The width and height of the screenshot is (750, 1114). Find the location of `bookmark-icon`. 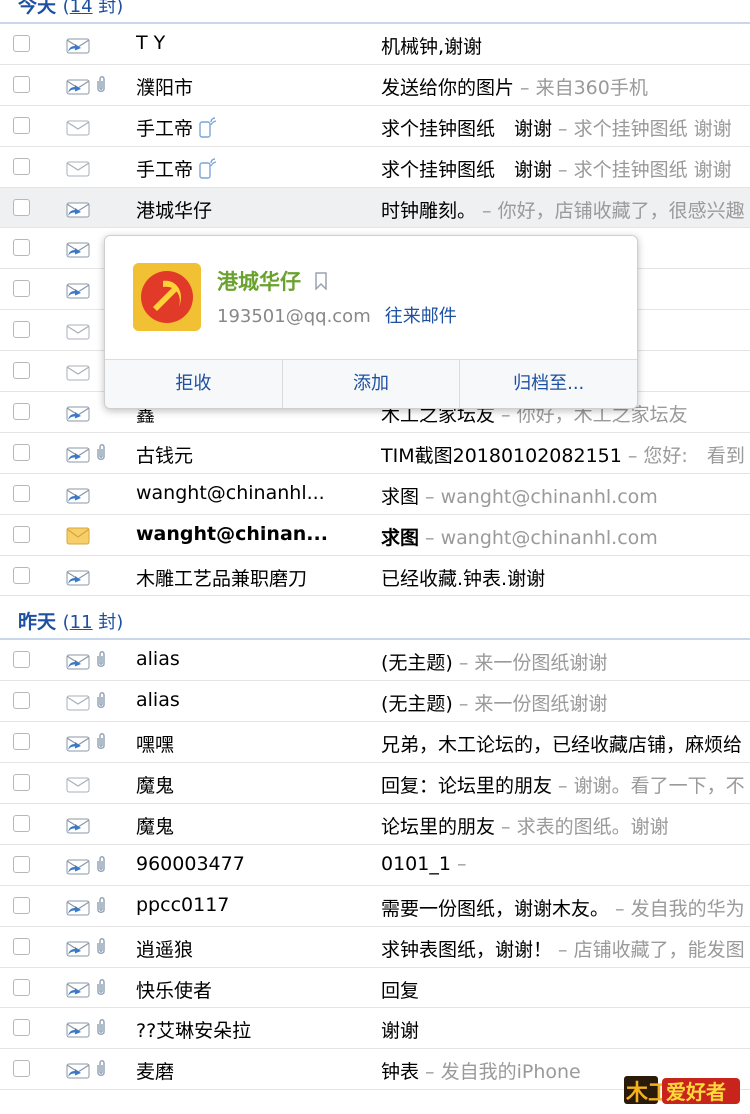

bookmark-icon is located at coordinates (321, 283).